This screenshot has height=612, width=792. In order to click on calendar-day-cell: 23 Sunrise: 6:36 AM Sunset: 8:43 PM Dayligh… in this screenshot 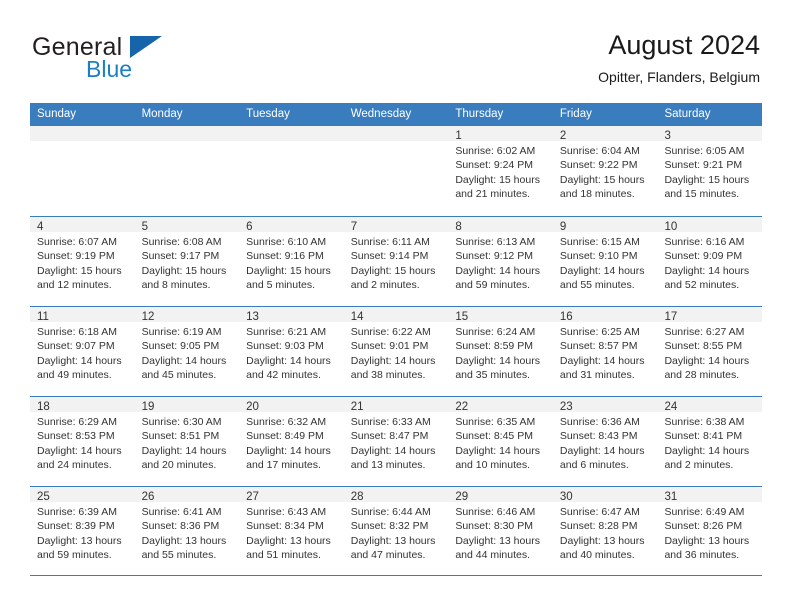, I will do `click(605, 441)`.